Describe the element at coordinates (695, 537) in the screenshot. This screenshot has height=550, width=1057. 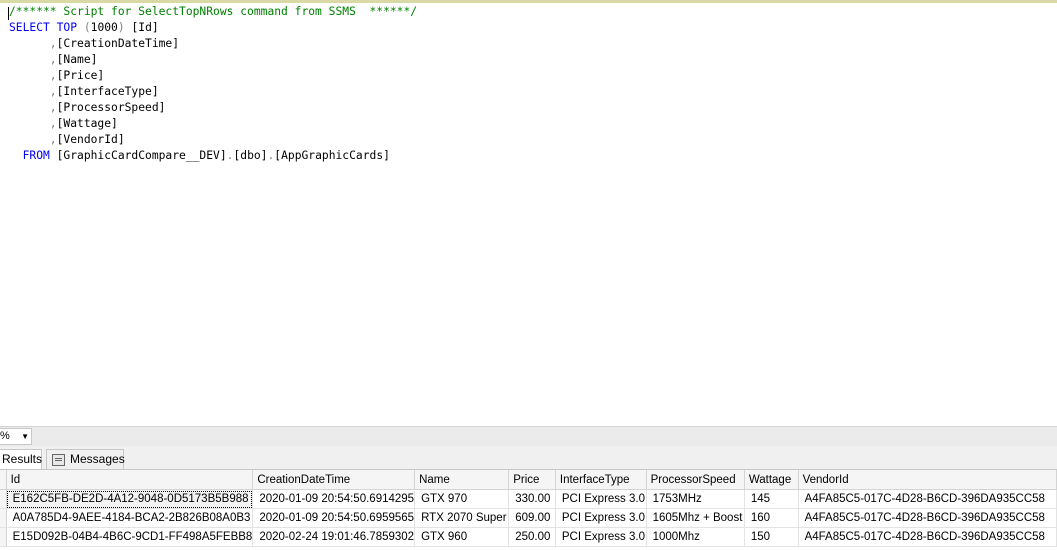
I see `table-cell: 1000Mhz` at that location.